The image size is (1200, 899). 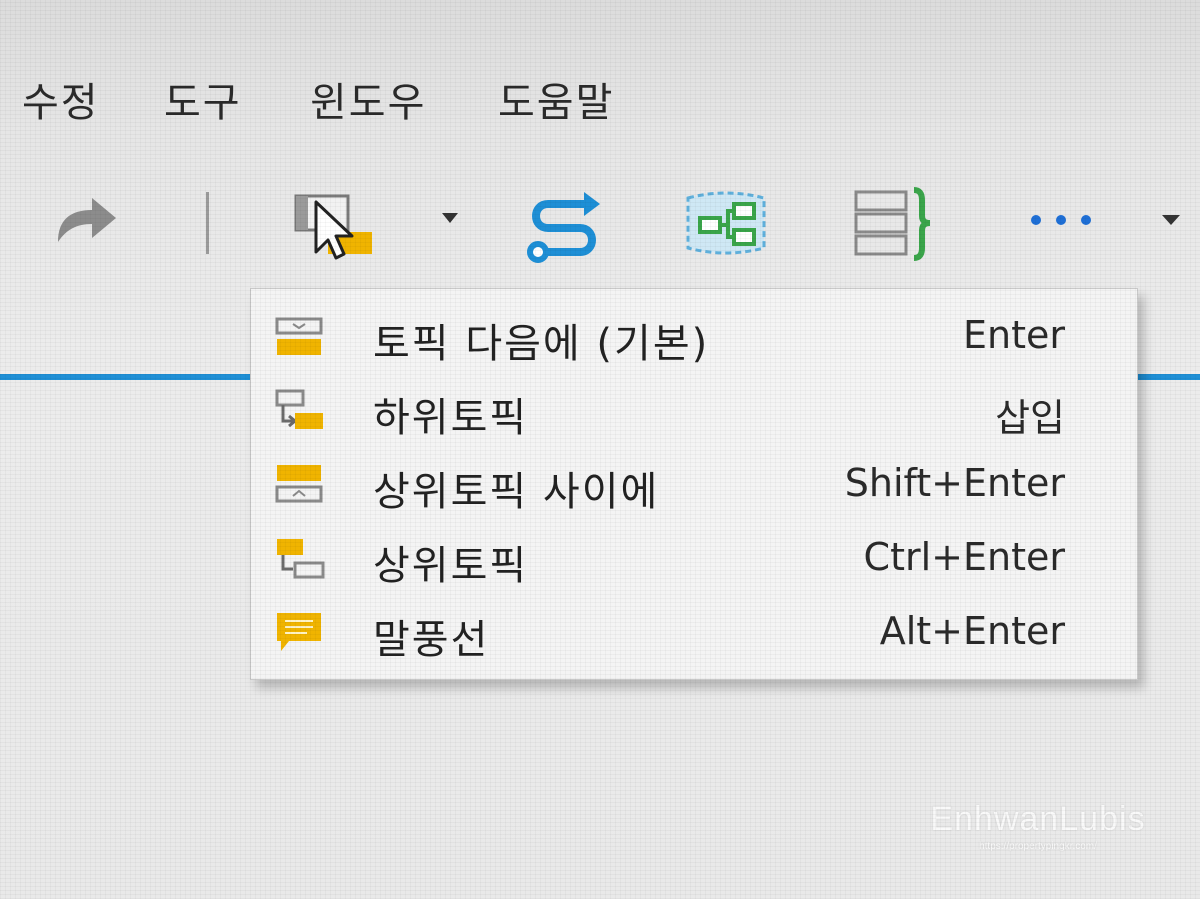 I want to click on topic-after-icon, so click(x=299, y=336).